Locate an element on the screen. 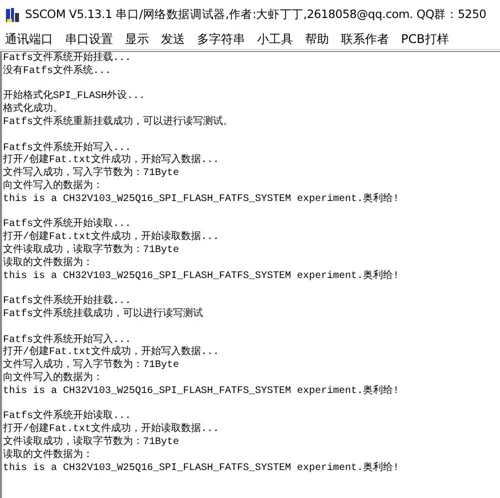  menu-item: 联系作者 is located at coordinates (365, 39).